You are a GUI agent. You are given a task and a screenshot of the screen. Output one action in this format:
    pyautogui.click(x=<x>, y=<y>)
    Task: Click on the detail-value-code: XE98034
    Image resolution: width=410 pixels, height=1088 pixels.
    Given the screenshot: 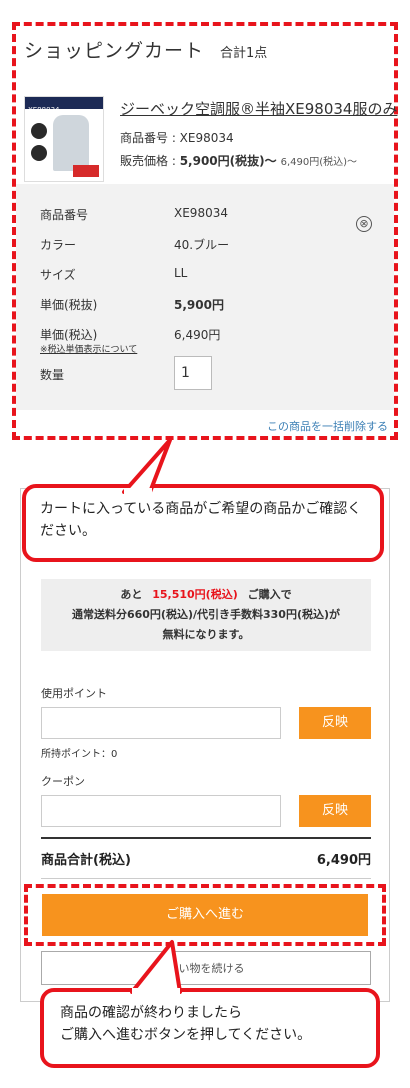 What is the action you would take?
    pyautogui.click(x=201, y=213)
    